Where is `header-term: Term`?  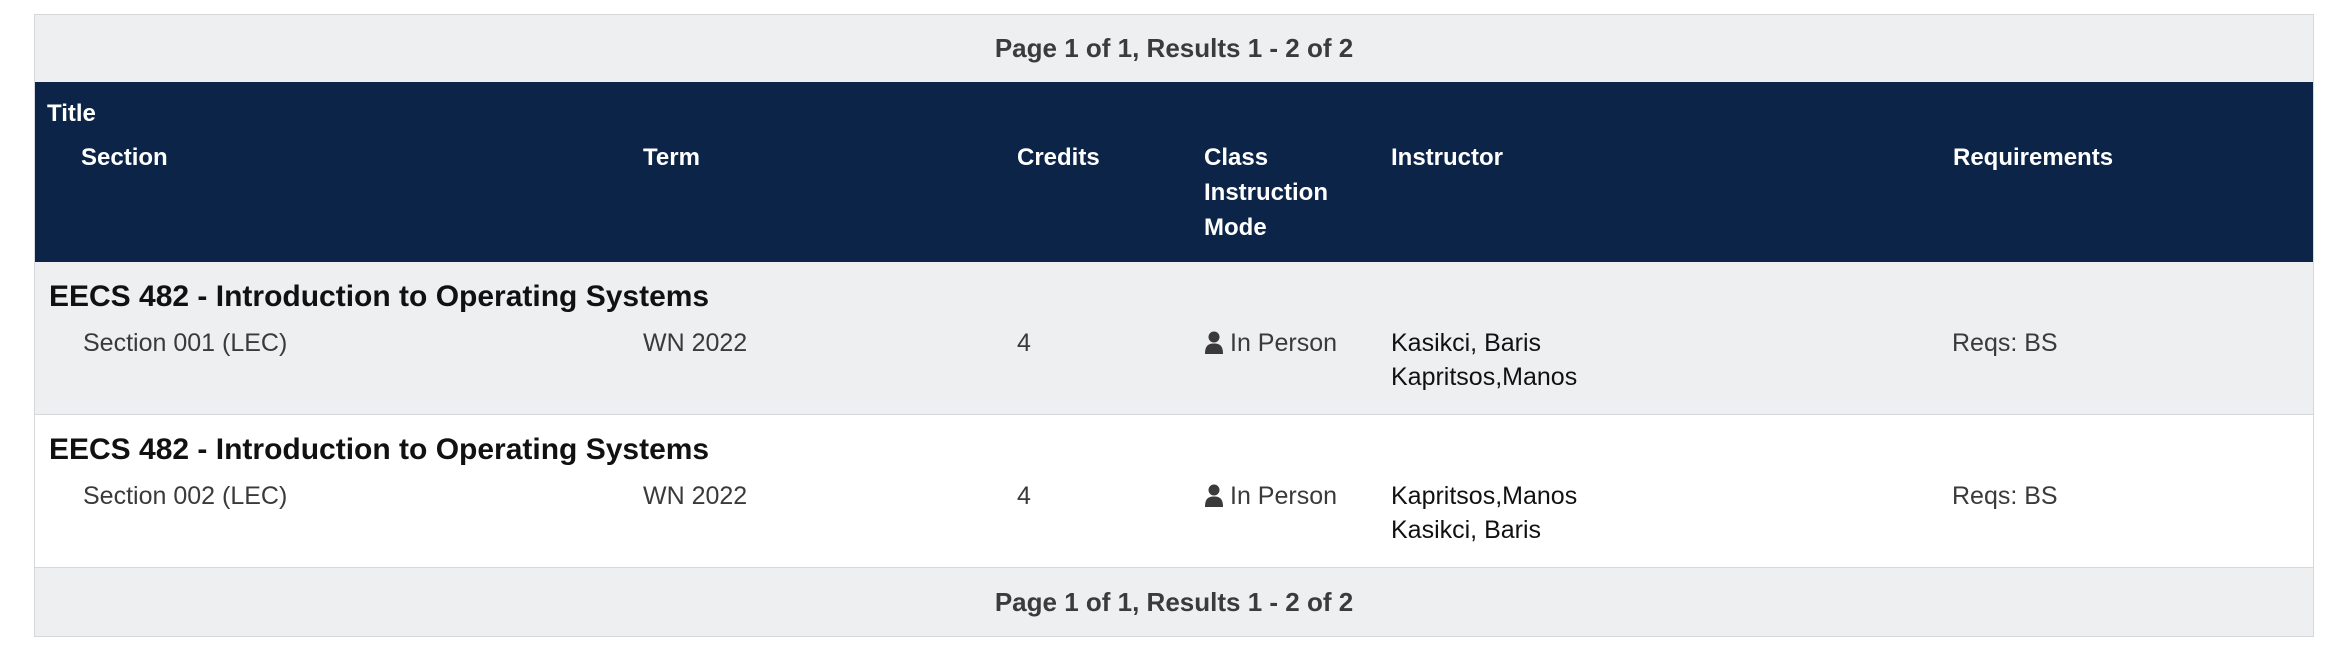 header-term: Term is located at coordinates (671, 157).